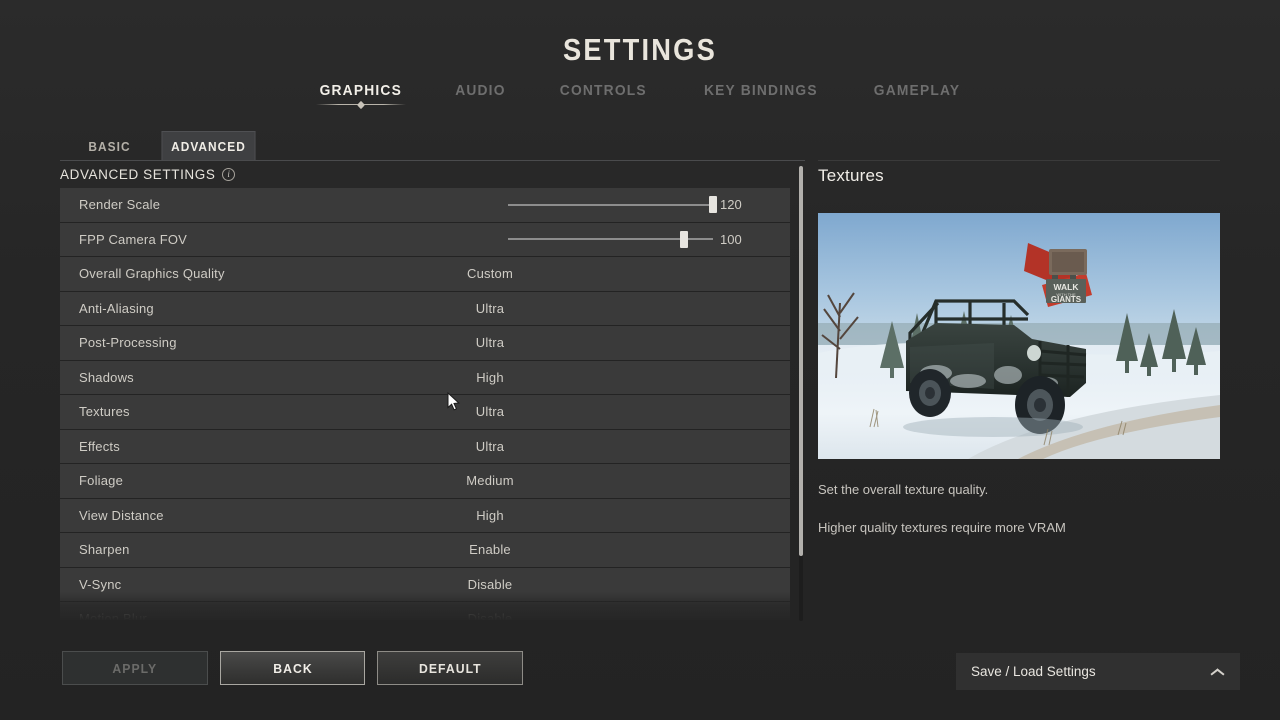 Image resolution: width=1280 pixels, height=720 pixels. What do you see at coordinates (432, 160) in the screenshot?
I see `sub-tab-divider` at bounding box center [432, 160].